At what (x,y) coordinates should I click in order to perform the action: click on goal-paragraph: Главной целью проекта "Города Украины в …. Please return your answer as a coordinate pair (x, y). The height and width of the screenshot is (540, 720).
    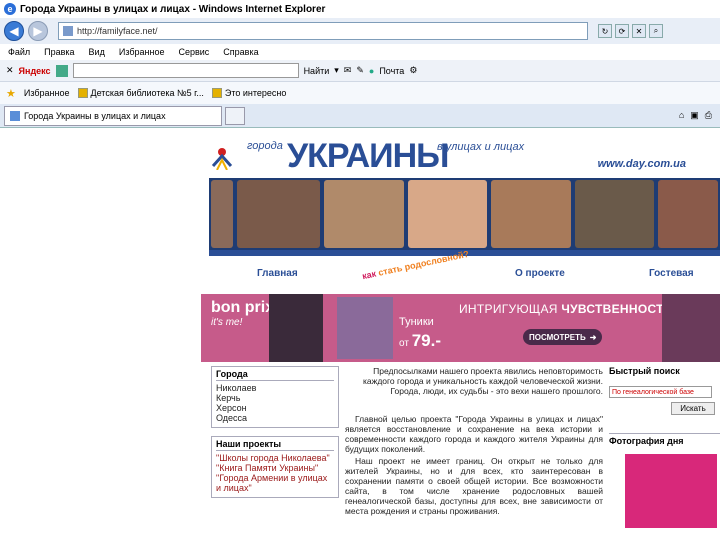
    Looking at the image, I should click on (474, 434).